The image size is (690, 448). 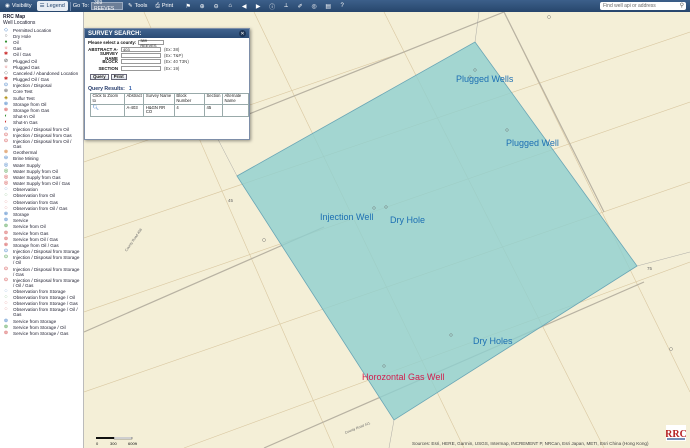 What do you see at coordinates (272, 6) in the screenshot?
I see `identify-icon: ⓘ` at bounding box center [272, 6].